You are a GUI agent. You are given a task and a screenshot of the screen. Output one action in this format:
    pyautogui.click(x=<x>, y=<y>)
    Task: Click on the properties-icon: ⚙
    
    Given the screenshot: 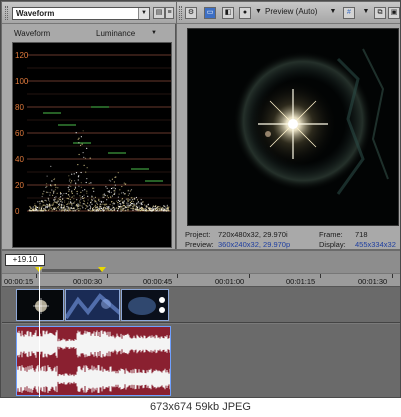 What is the action you would take?
    pyautogui.click(x=191, y=13)
    